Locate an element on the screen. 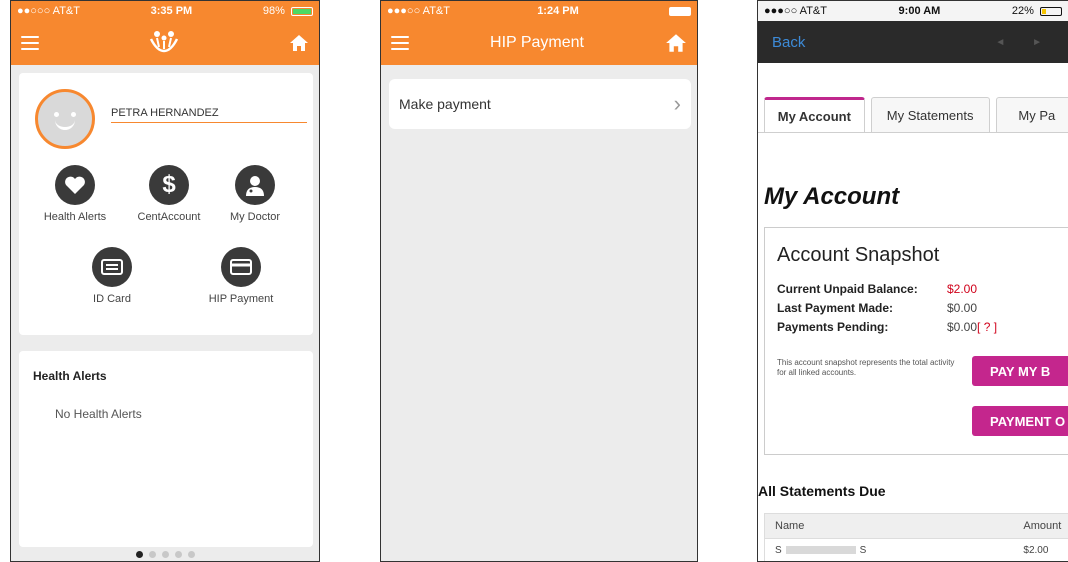  status-bar: ●●●○○ AT&T 1:24 PM is located at coordinates (539, 11).